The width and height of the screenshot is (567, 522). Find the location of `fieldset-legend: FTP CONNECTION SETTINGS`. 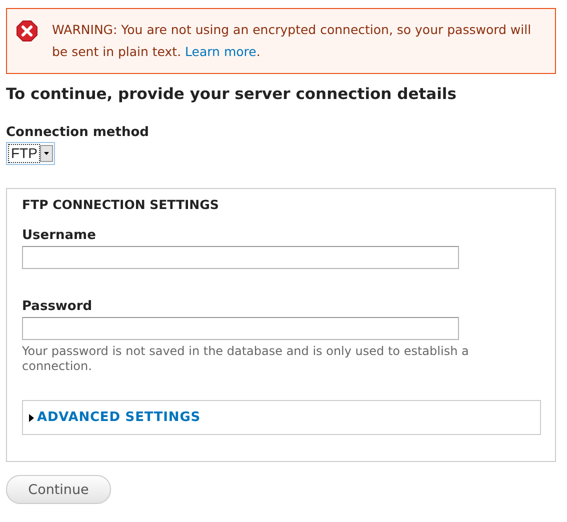

fieldset-legend: FTP CONNECTION SETTINGS is located at coordinates (281, 204).